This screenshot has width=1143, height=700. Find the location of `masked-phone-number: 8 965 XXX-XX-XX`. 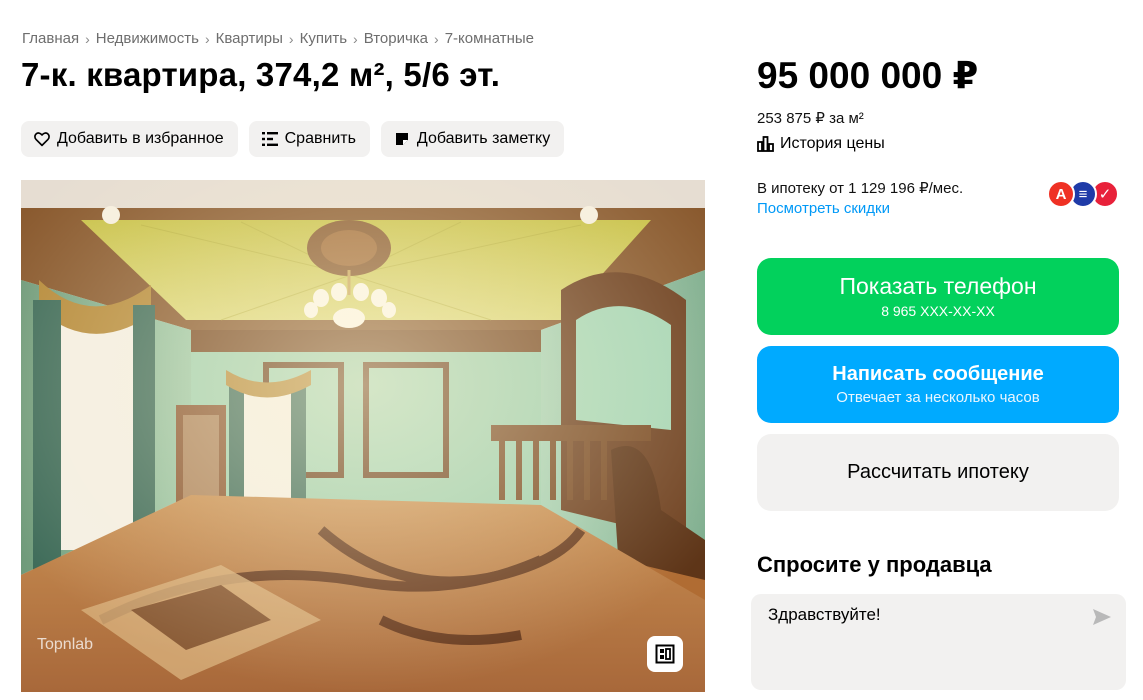

masked-phone-number: 8 965 XXX-XX-XX is located at coordinates (938, 311).